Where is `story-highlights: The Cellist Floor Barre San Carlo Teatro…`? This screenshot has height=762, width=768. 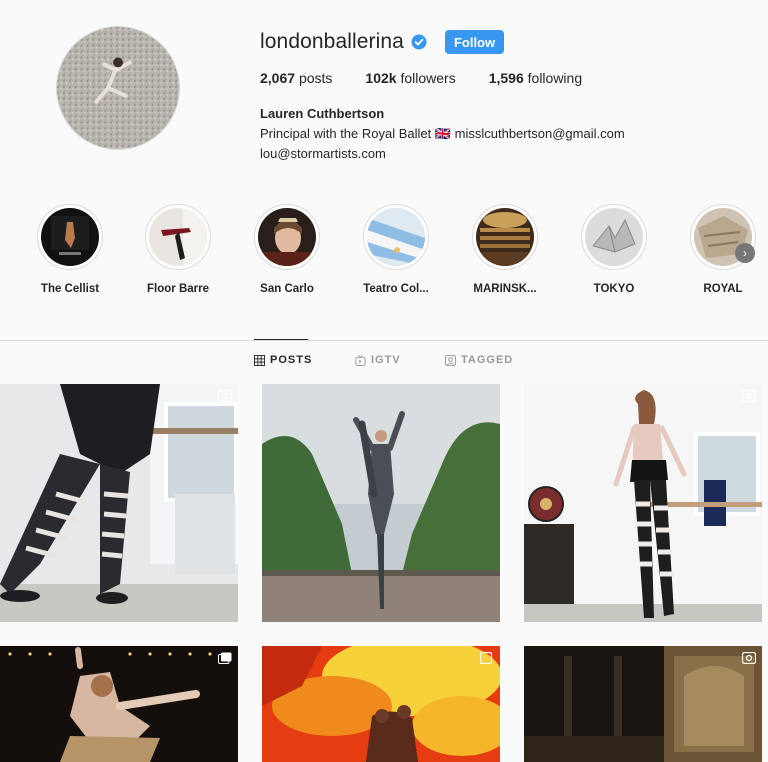 story-highlights: The Cellist Floor Barre San Carlo Teatro… is located at coordinates (399, 254).